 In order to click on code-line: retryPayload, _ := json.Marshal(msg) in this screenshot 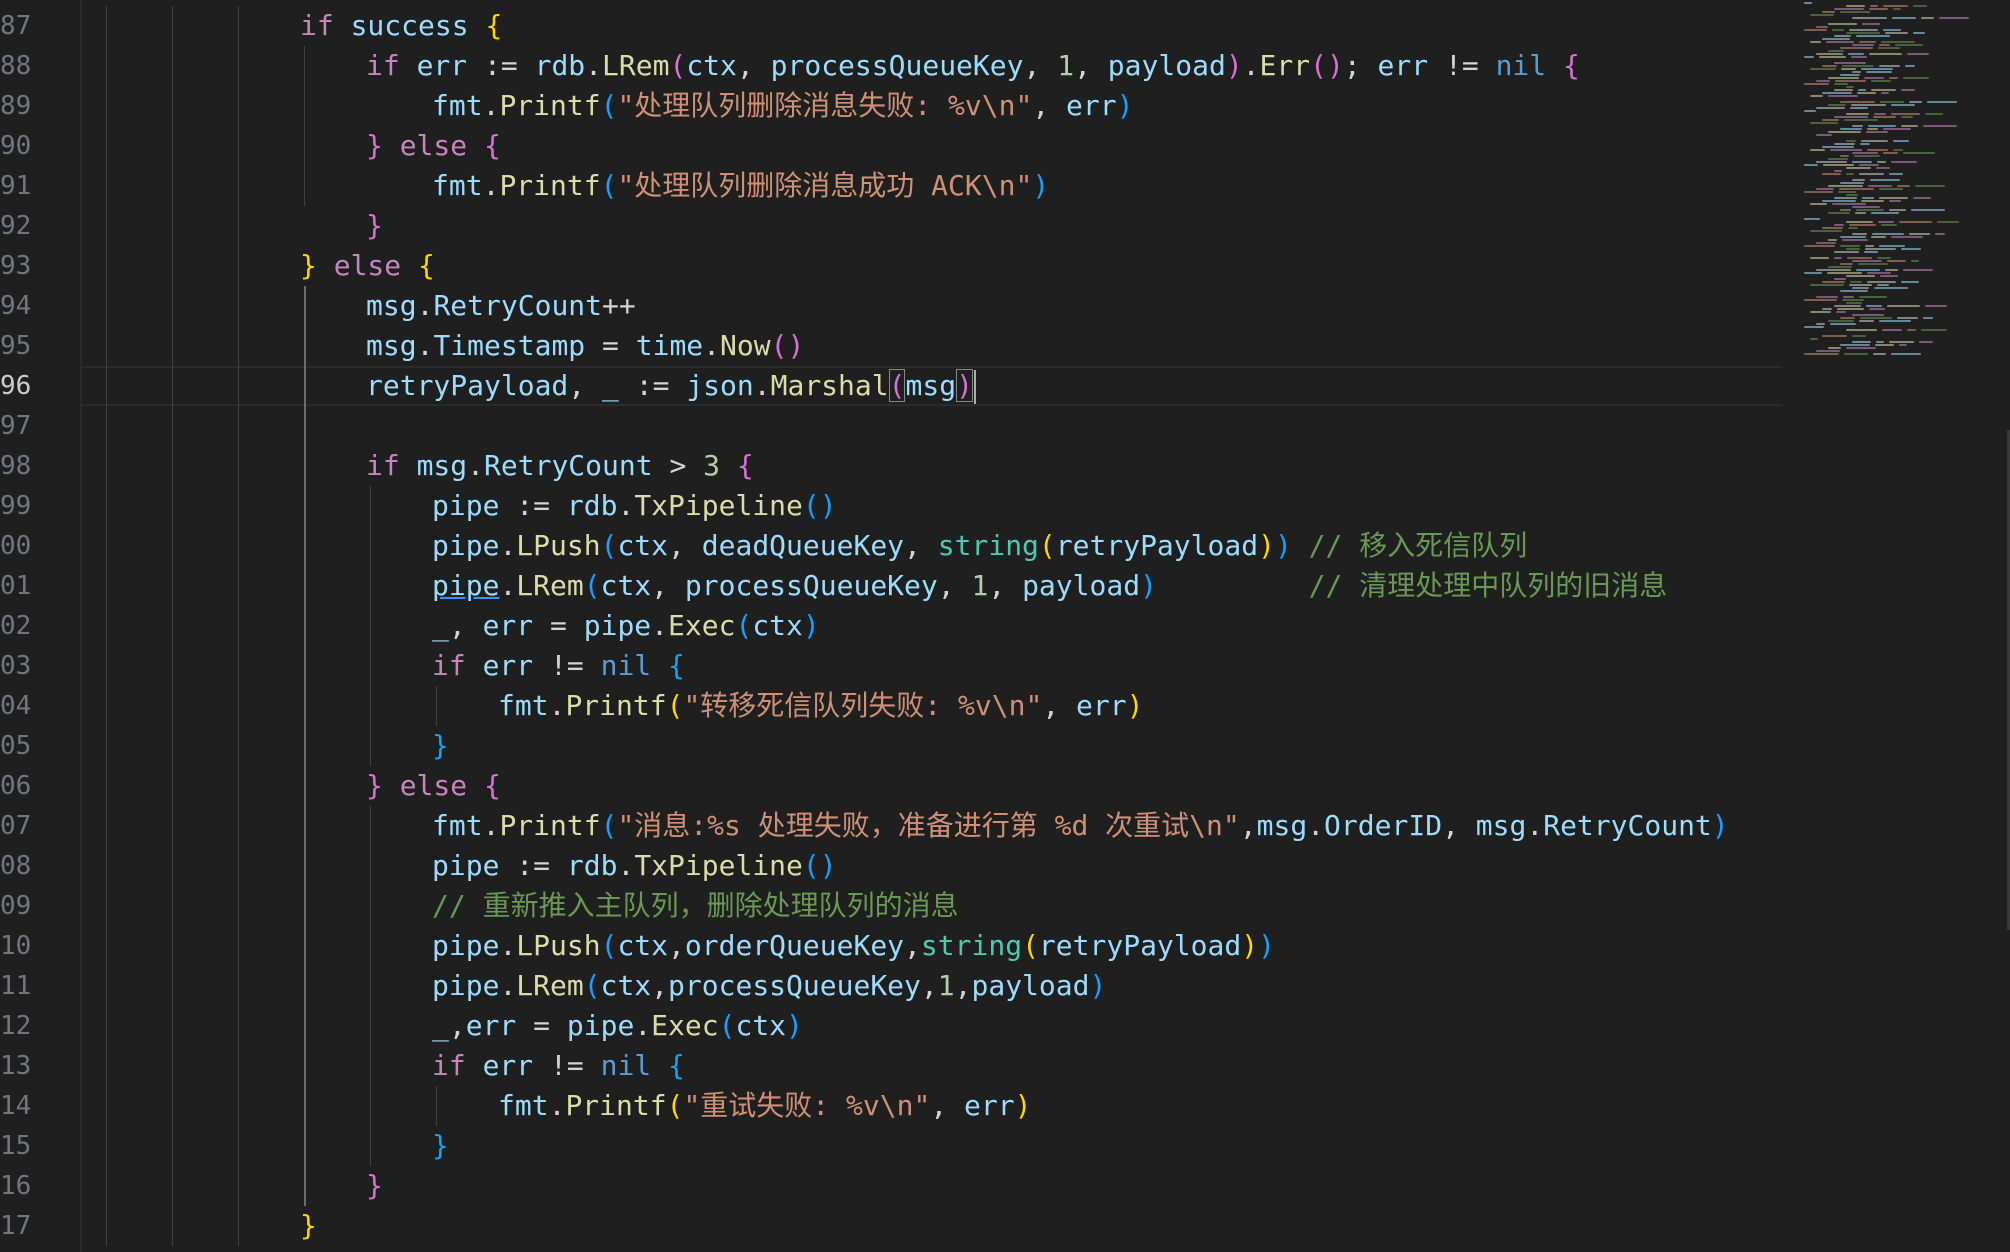, I will do `click(671, 386)`.